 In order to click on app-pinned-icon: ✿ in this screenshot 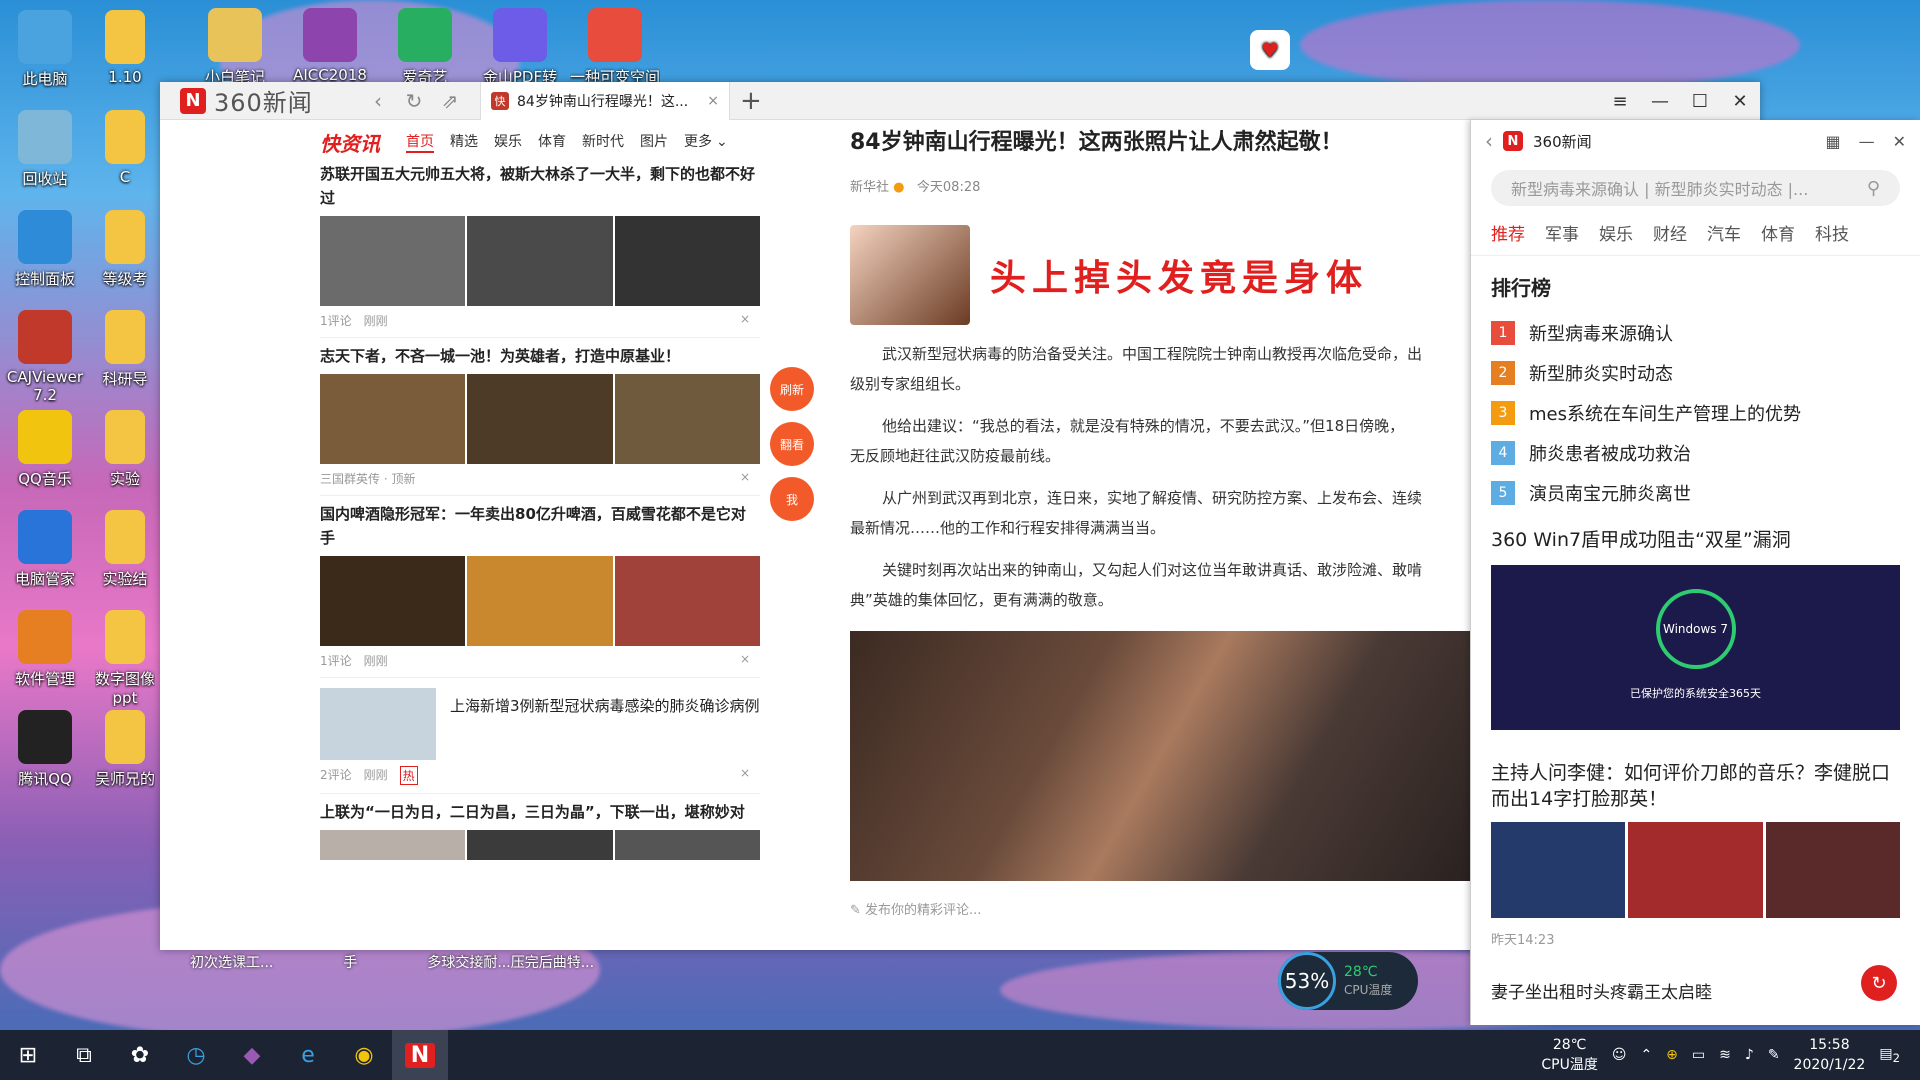, I will do `click(140, 1055)`.